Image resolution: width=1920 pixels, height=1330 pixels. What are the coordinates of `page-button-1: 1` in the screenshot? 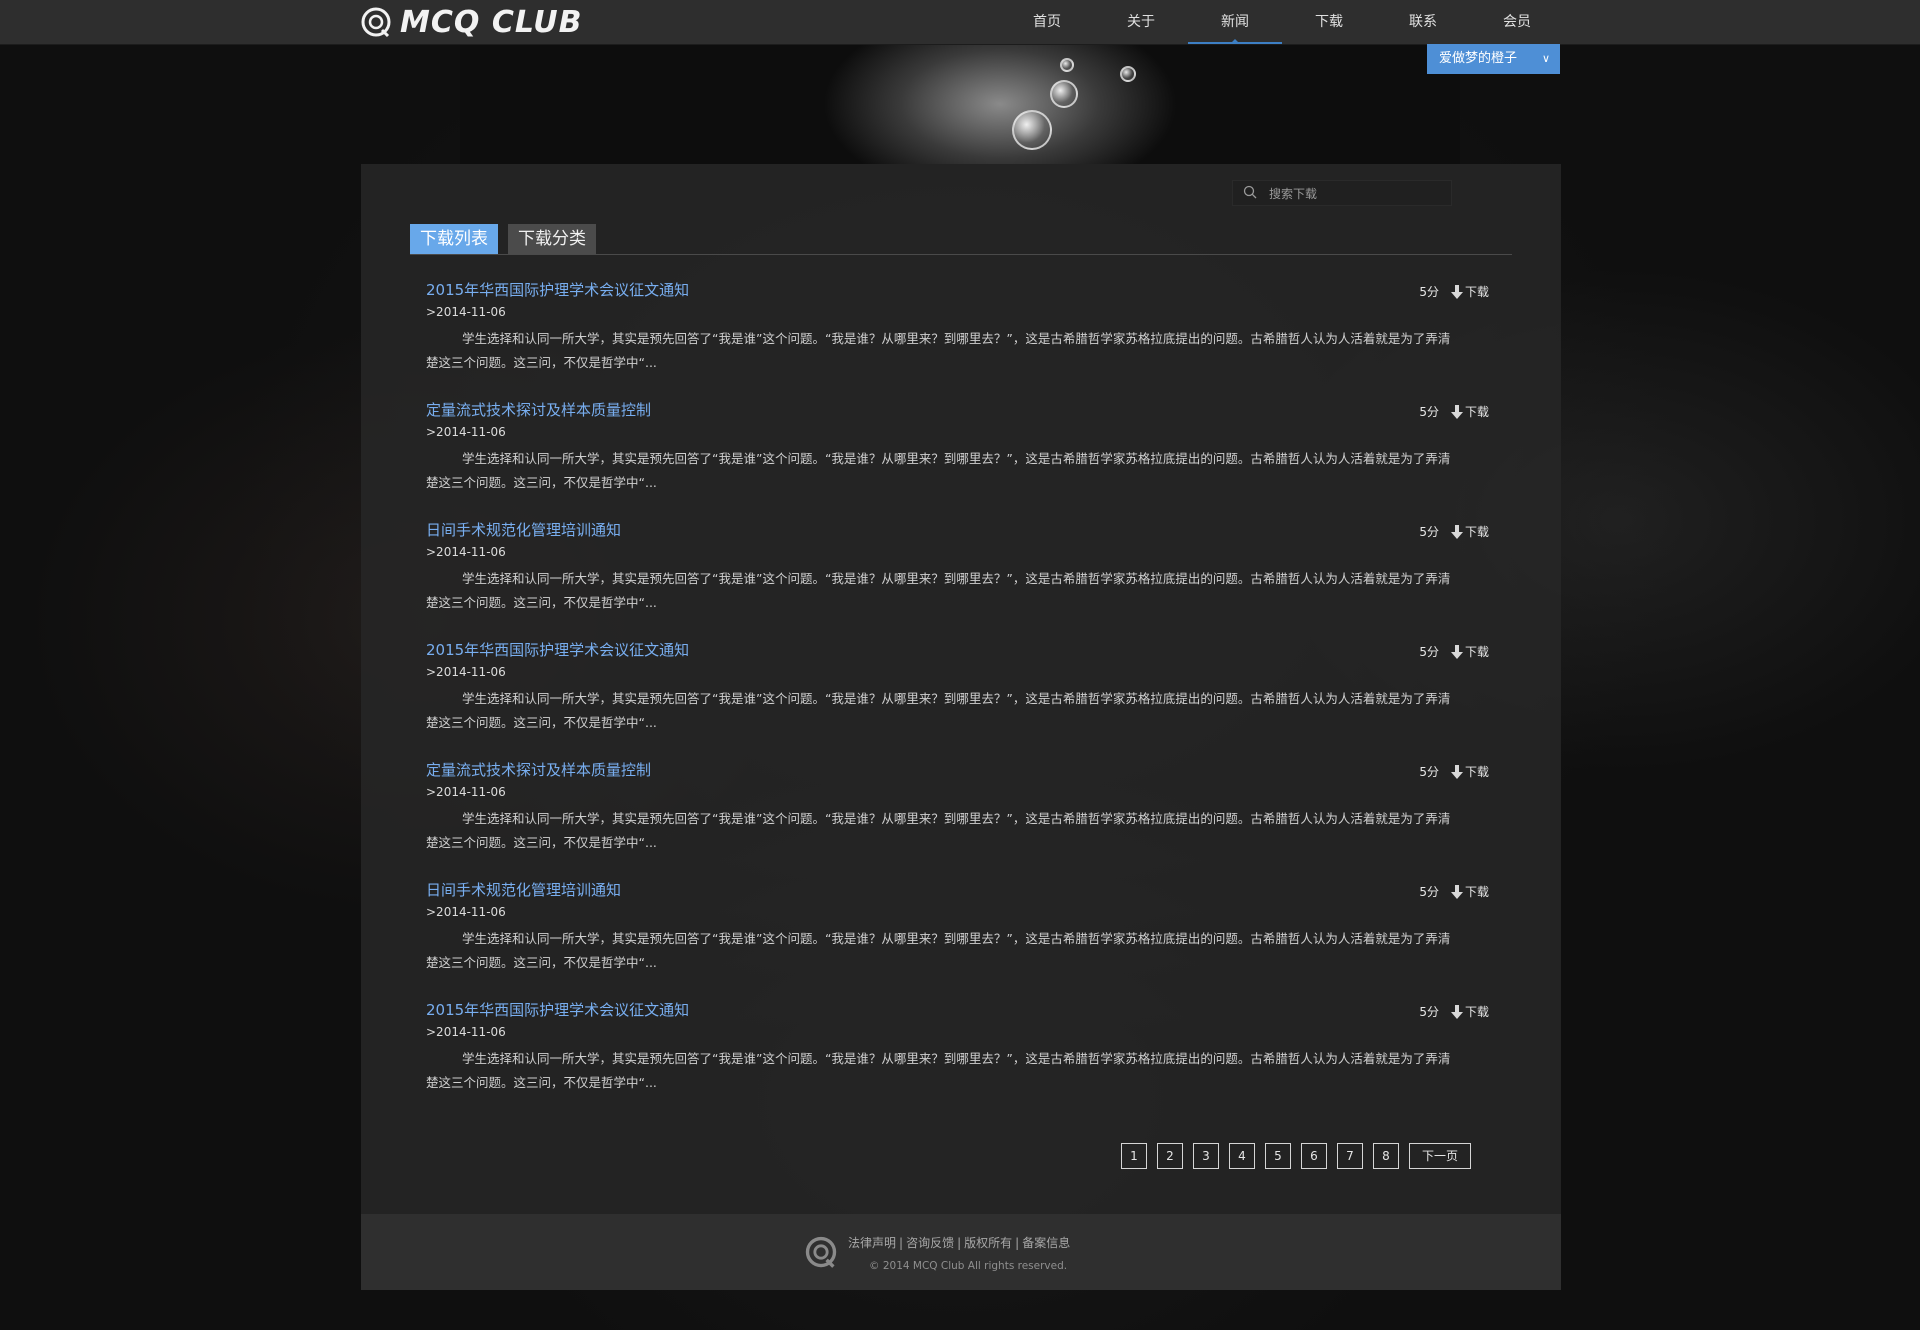 It's located at (1134, 1156).